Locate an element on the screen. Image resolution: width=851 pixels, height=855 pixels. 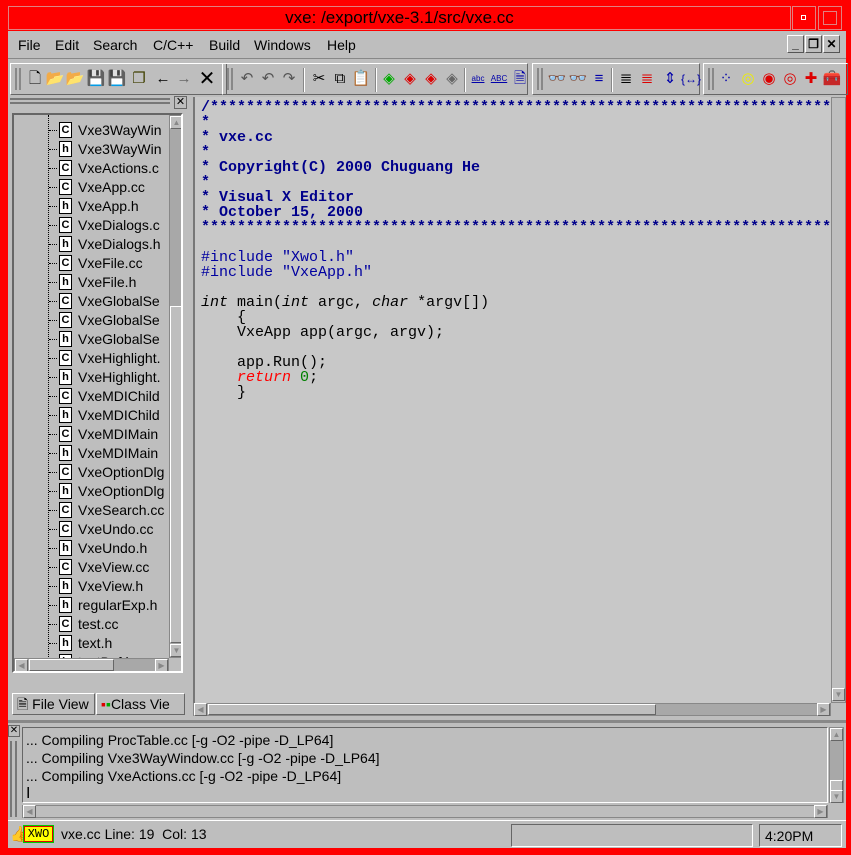
editor-horizontal-scrollbar: ◀ ▶ is located at coordinates (512, 709).